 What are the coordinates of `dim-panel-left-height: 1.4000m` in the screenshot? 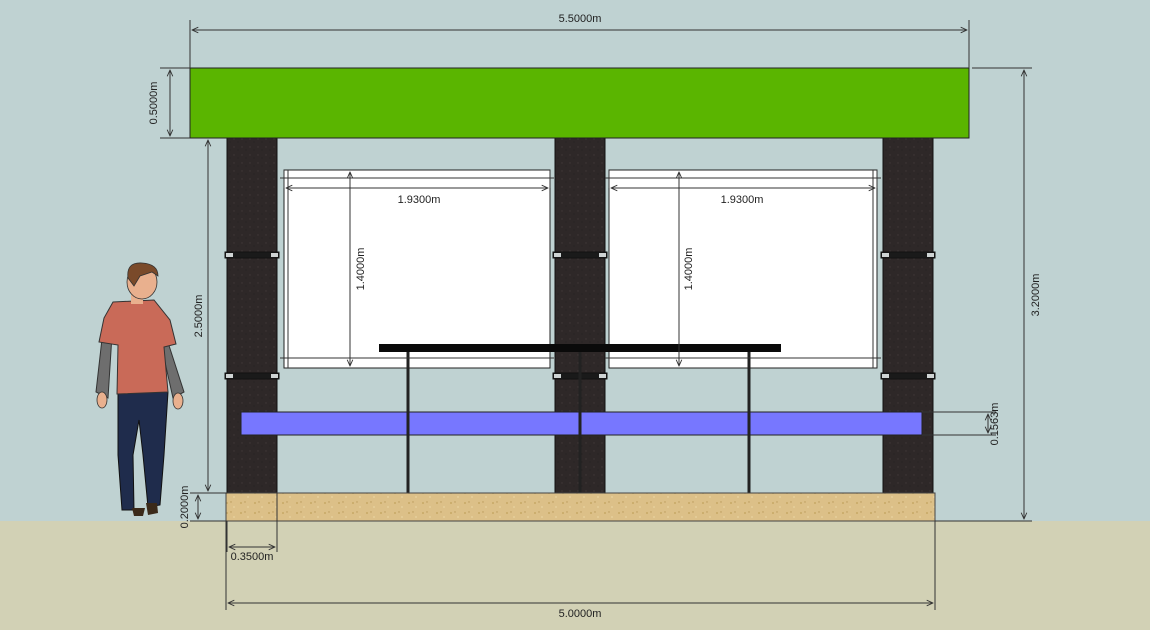 It's located at (361, 269).